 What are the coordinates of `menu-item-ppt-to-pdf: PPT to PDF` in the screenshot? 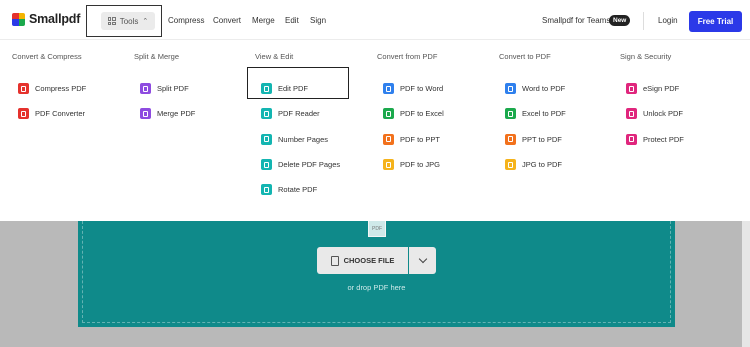 It's located at (562, 139).